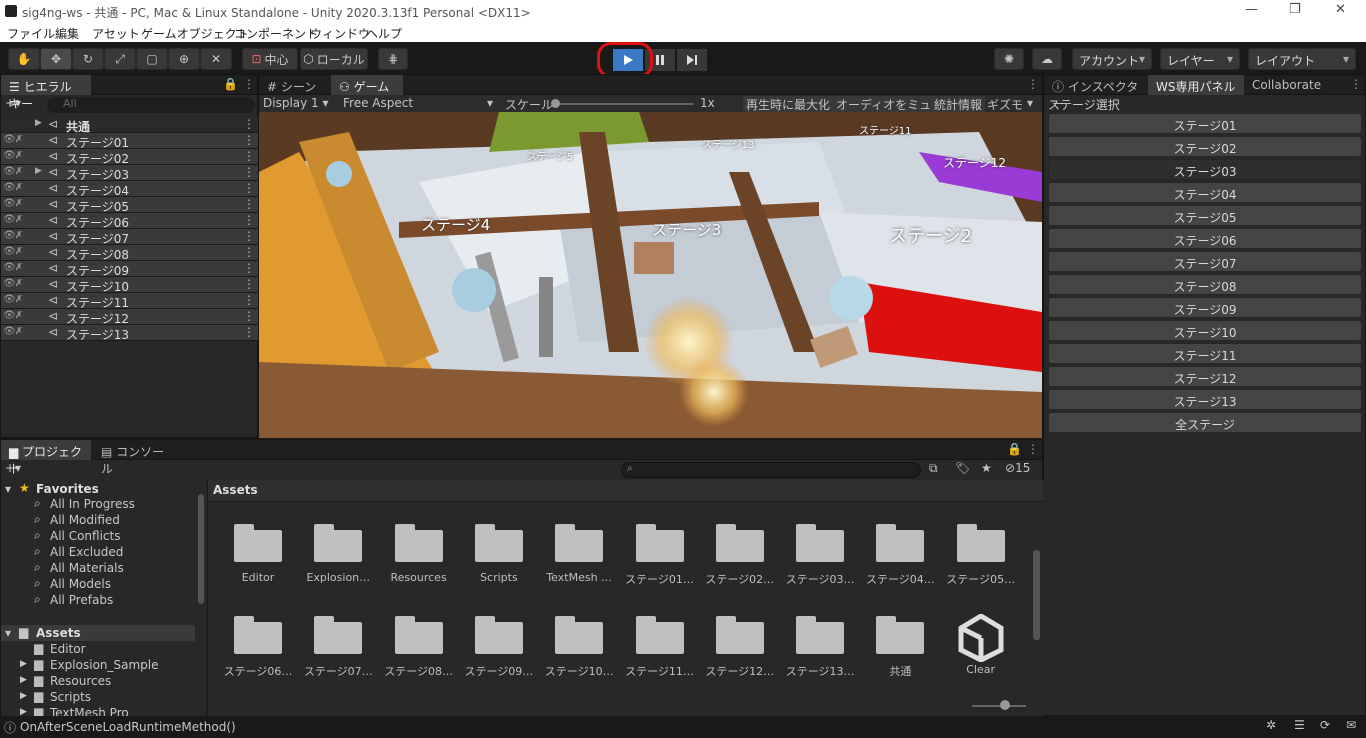  I want to click on status-message: OnAfterSceneLoadRuntimeMethod(), so click(128, 727).